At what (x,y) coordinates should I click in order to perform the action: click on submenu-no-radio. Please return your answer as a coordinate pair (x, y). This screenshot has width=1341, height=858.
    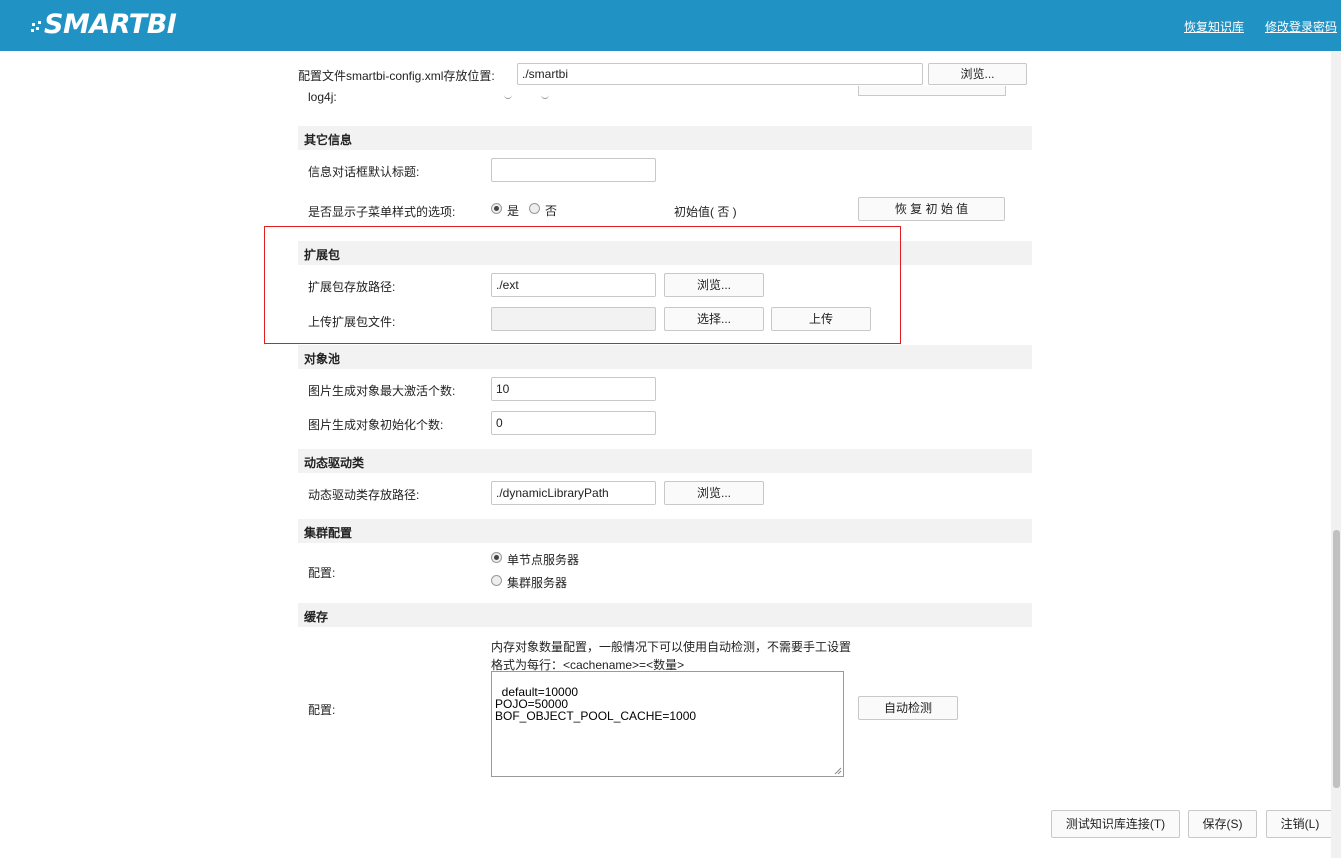
    Looking at the image, I should click on (534, 208).